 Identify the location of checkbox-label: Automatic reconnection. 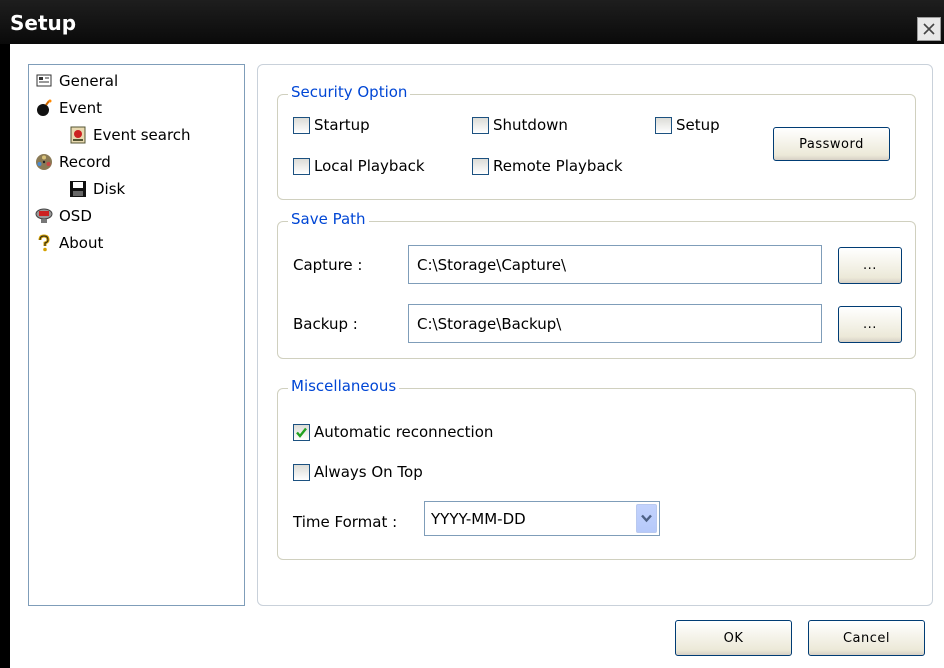
(404, 432).